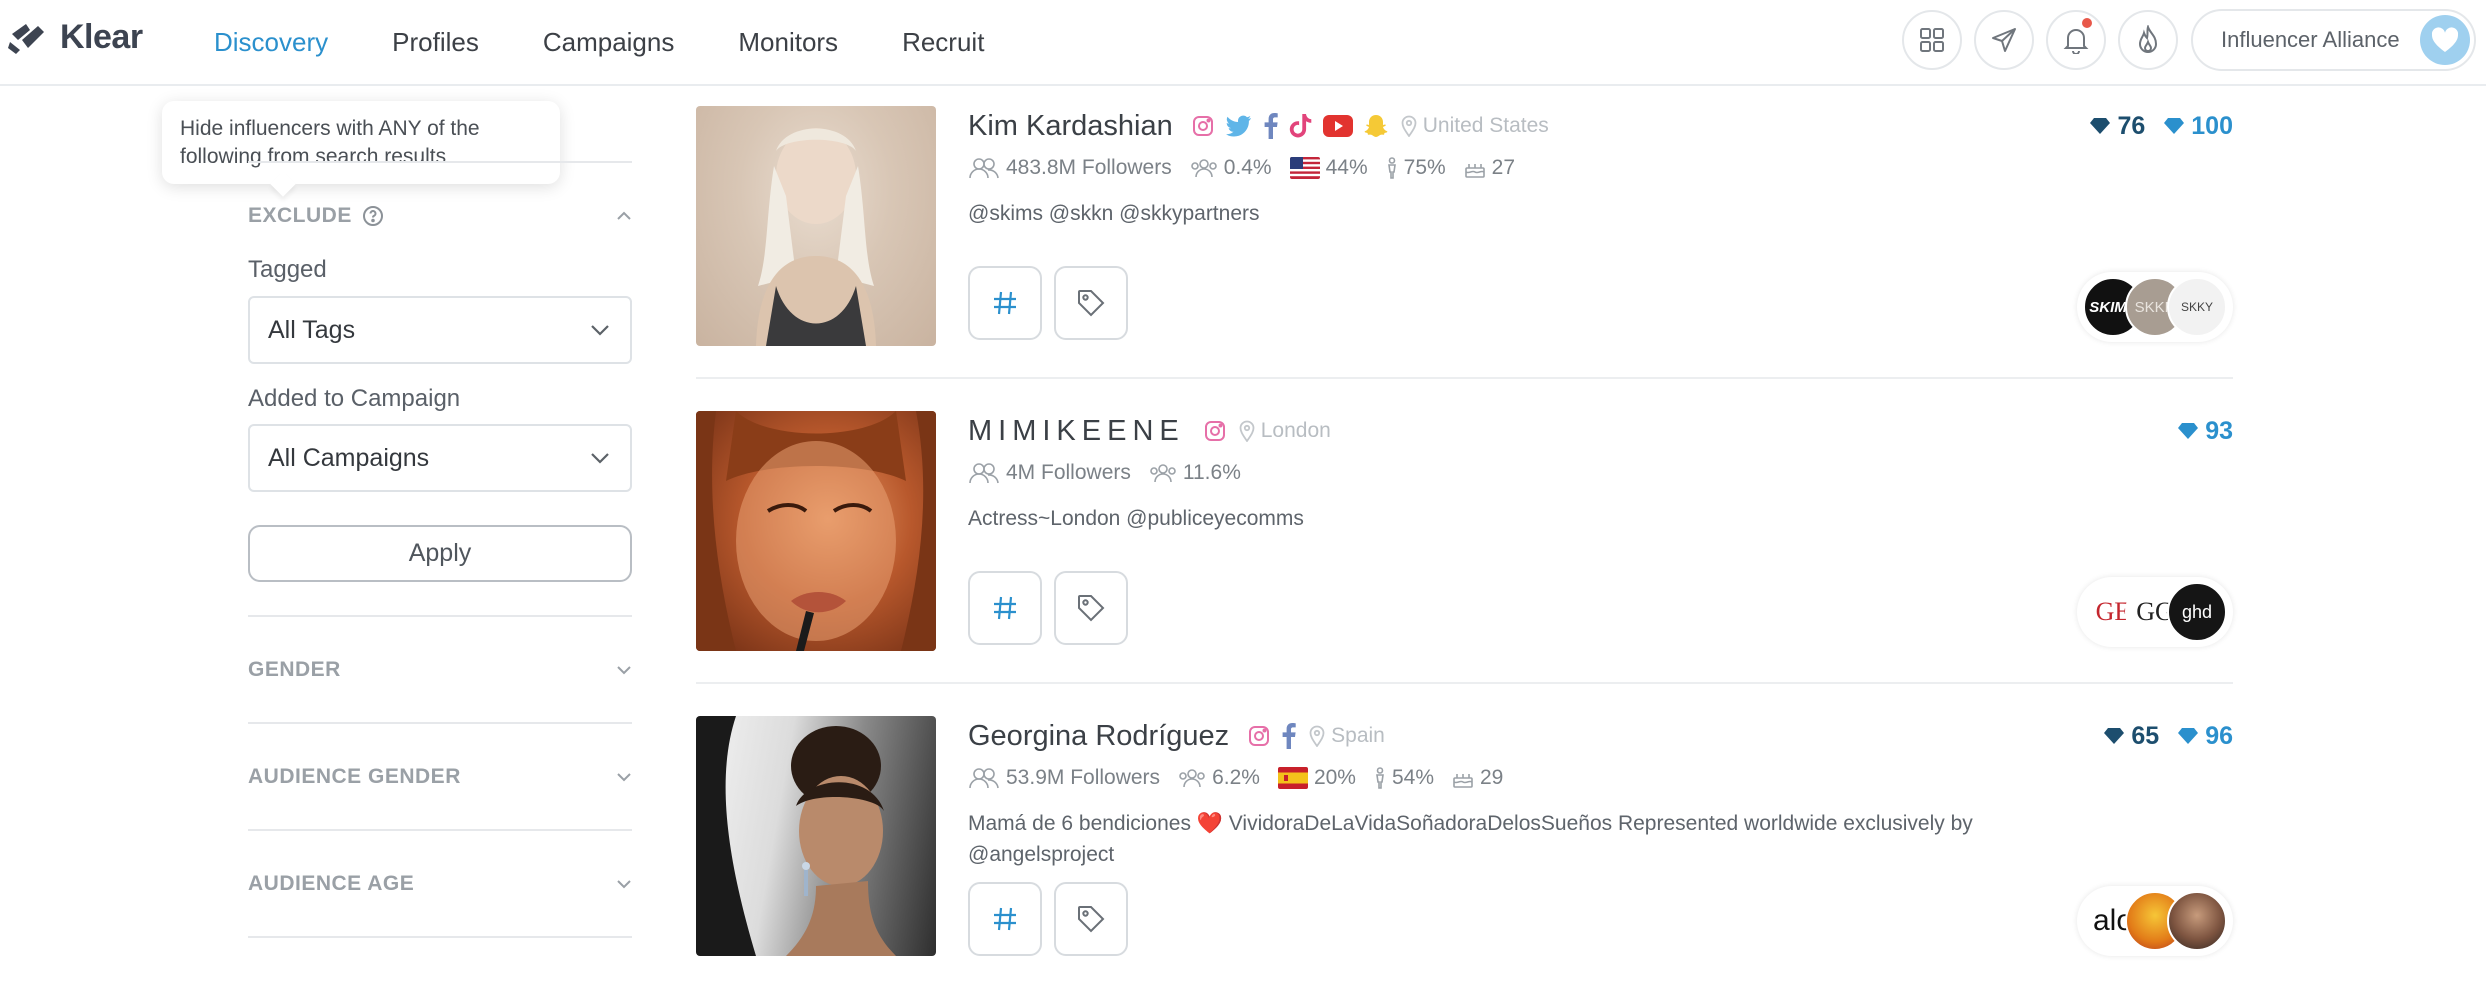 This screenshot has height=992, width=2486. What do you see at coordinates (287, 269) in the screenshot?
I see `tagged-label: Tagged` at bounding box center [287, 269].